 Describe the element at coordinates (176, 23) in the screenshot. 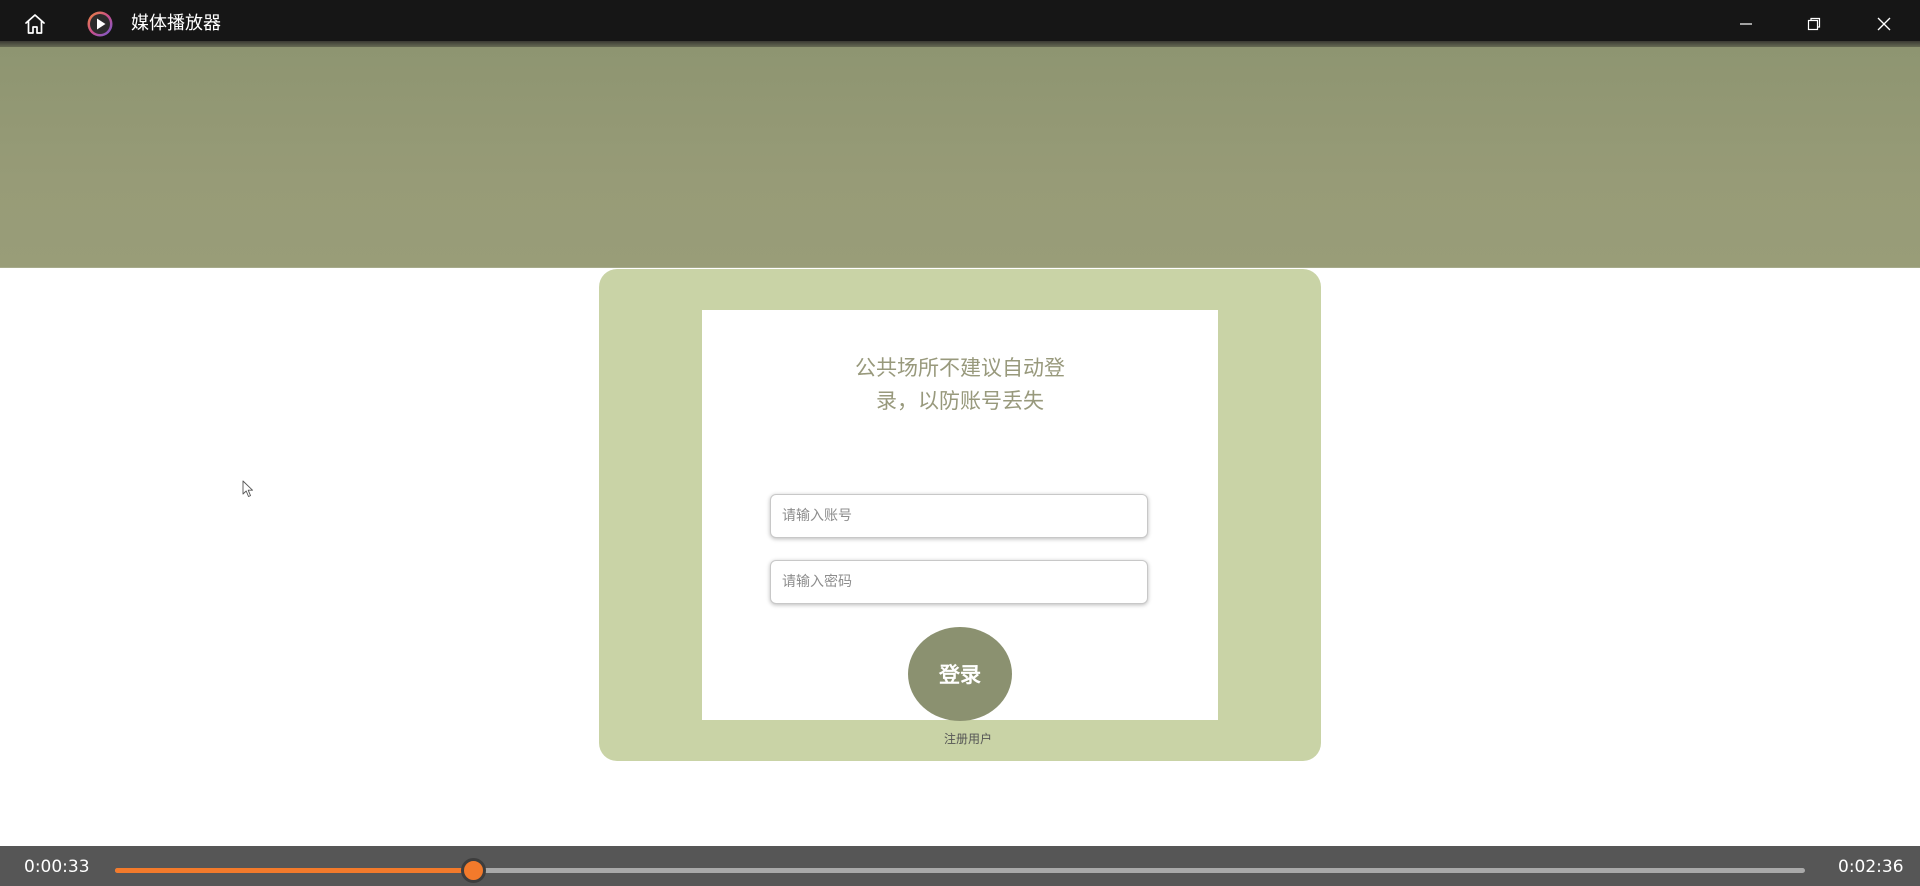

I see `window-title: 媒体播放器` at that location.